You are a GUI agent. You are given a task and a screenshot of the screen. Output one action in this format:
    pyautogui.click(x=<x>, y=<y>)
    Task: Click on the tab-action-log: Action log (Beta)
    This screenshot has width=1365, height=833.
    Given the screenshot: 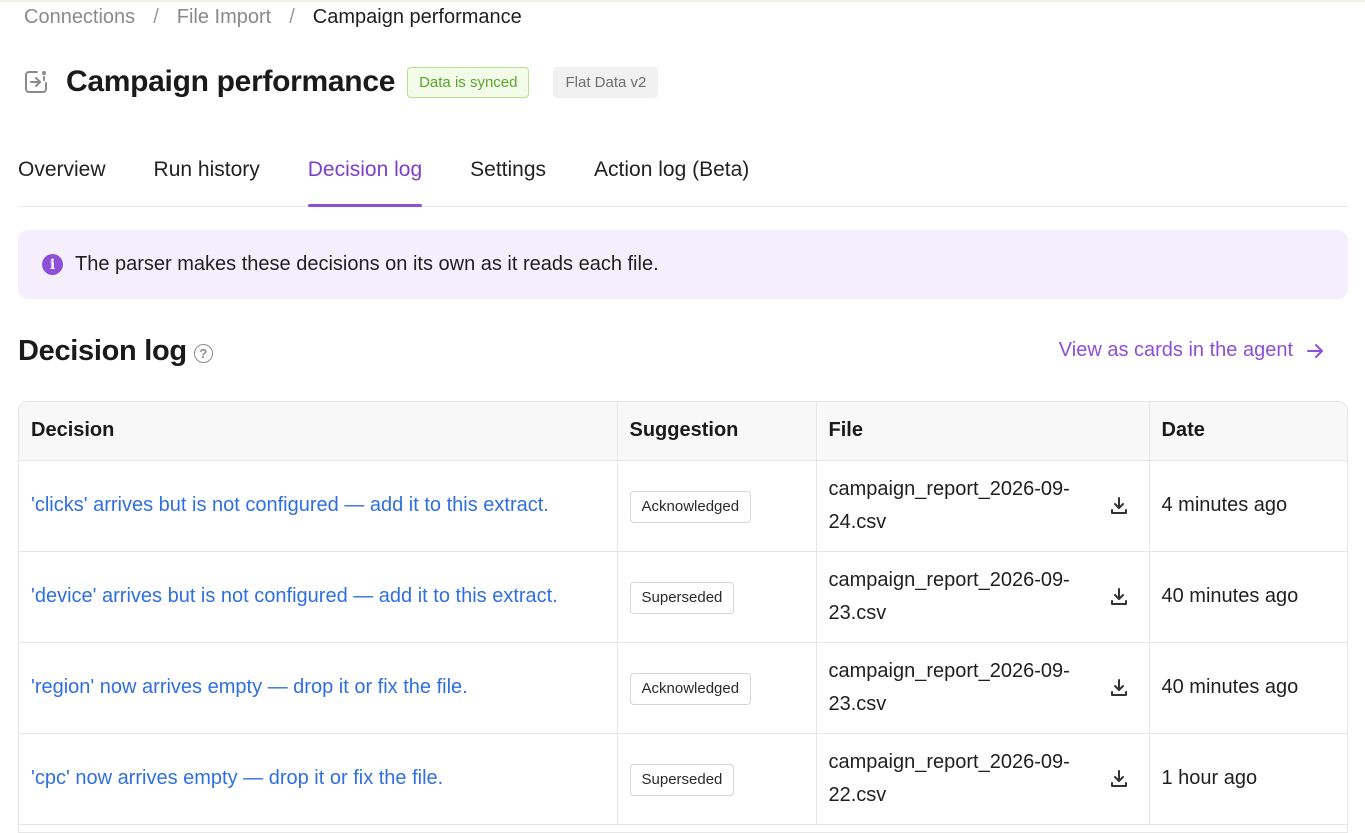 What is the action you would take?
    pyautogui.click(x=671, y=173)
    